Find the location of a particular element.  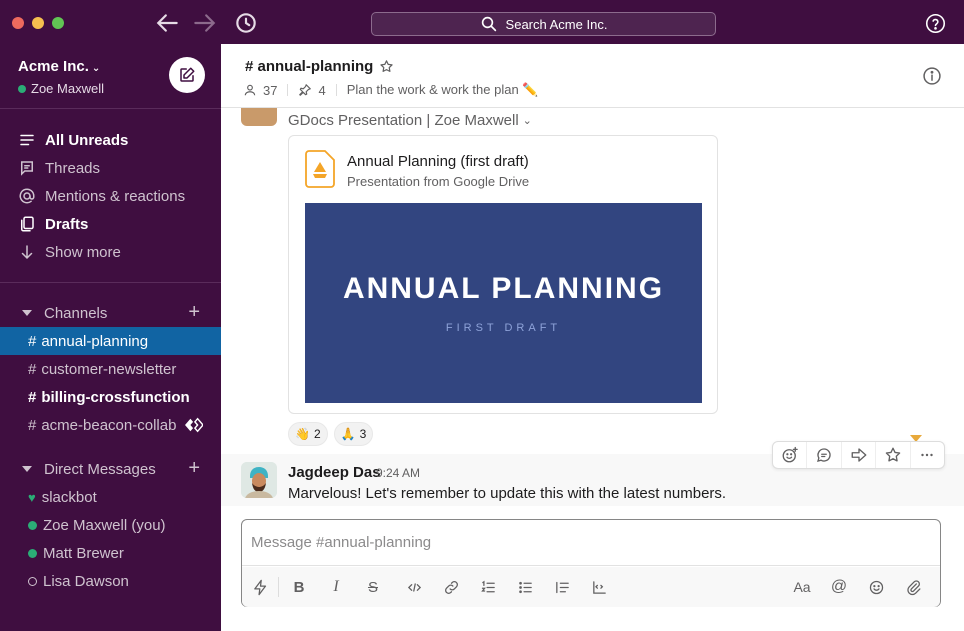

title-bar: Search Acme Inc. is located at coordinates (482, 22).